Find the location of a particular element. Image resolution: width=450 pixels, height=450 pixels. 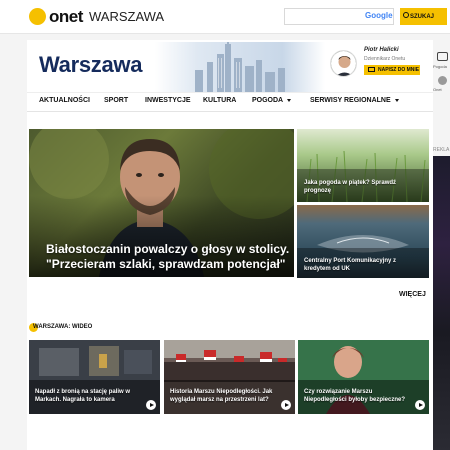

editor-name: Piotr Halicki is located at coordinates (381, 50).